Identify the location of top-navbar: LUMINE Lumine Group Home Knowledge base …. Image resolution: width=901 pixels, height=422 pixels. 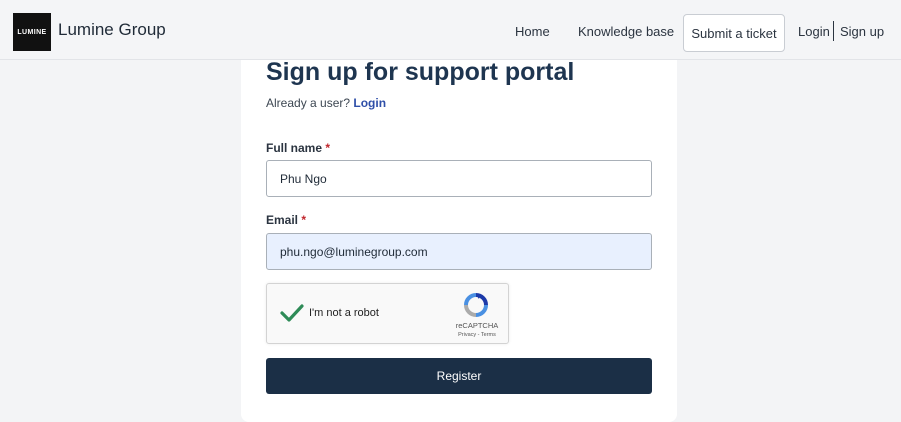
(450, 30).